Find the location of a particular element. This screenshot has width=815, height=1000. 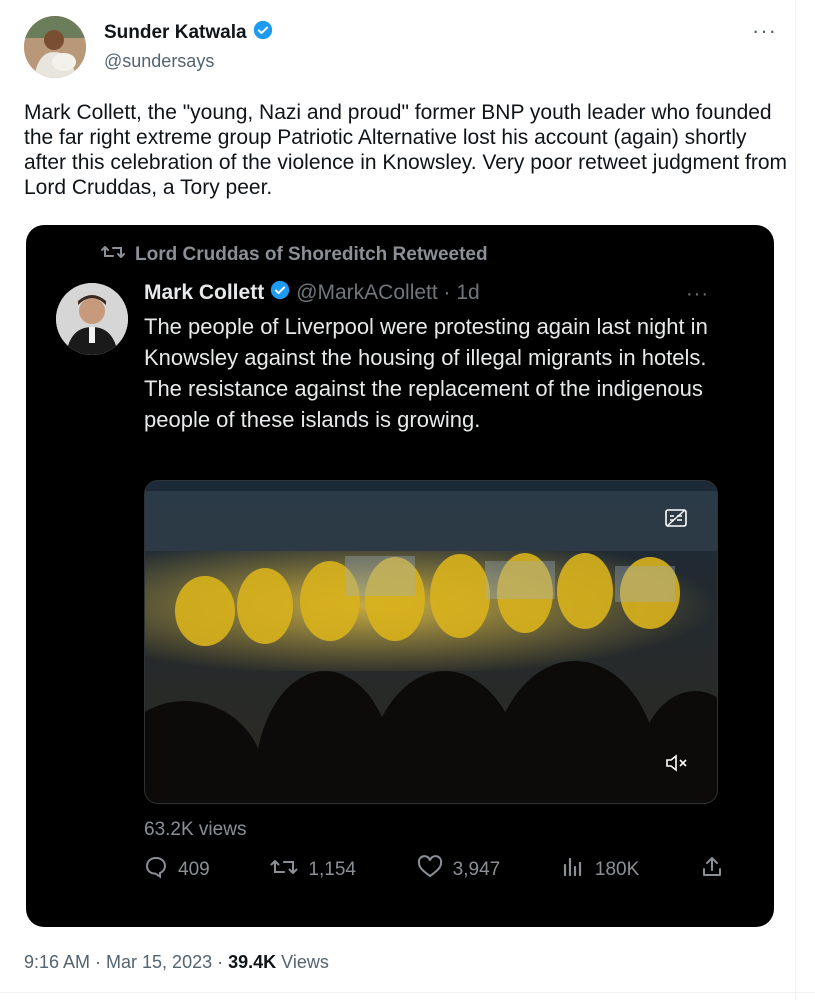

author-avatar is located at coordinates (55, 47).